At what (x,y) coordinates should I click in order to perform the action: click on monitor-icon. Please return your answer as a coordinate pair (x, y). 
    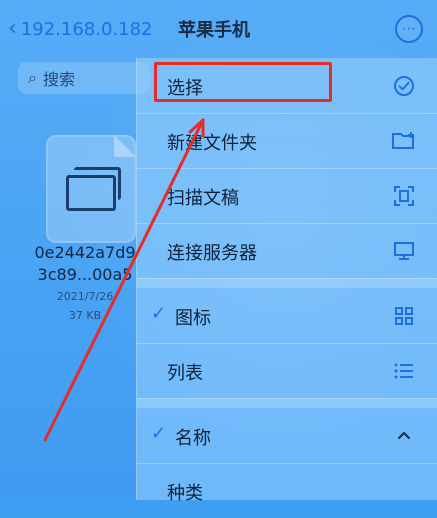
    Looking at the image, I should click on (404, 251).